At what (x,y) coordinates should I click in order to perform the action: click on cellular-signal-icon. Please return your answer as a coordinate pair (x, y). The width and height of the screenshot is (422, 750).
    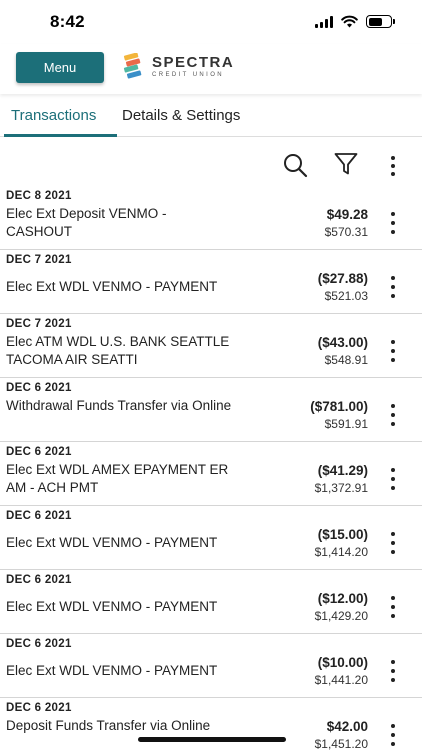
    Looking at the image, I should click on (324, 21).